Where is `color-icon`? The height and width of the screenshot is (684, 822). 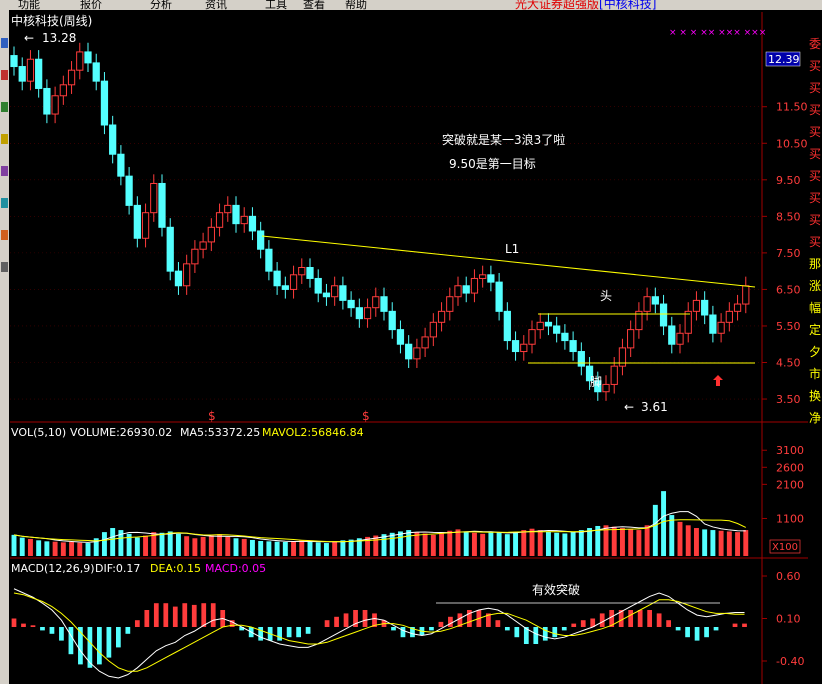 color-icon is located at coordinates (4, 235).